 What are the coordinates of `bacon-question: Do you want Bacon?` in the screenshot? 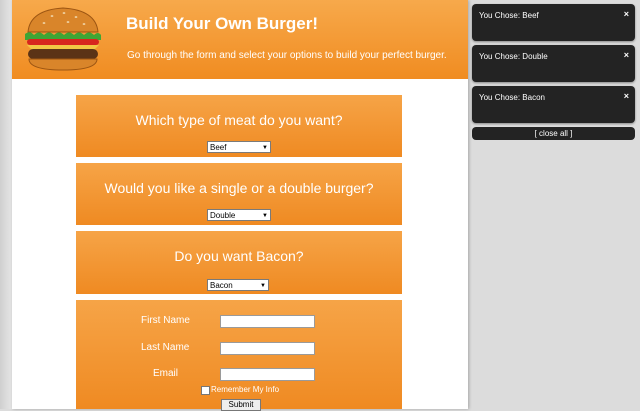 It's located at (239, 256).